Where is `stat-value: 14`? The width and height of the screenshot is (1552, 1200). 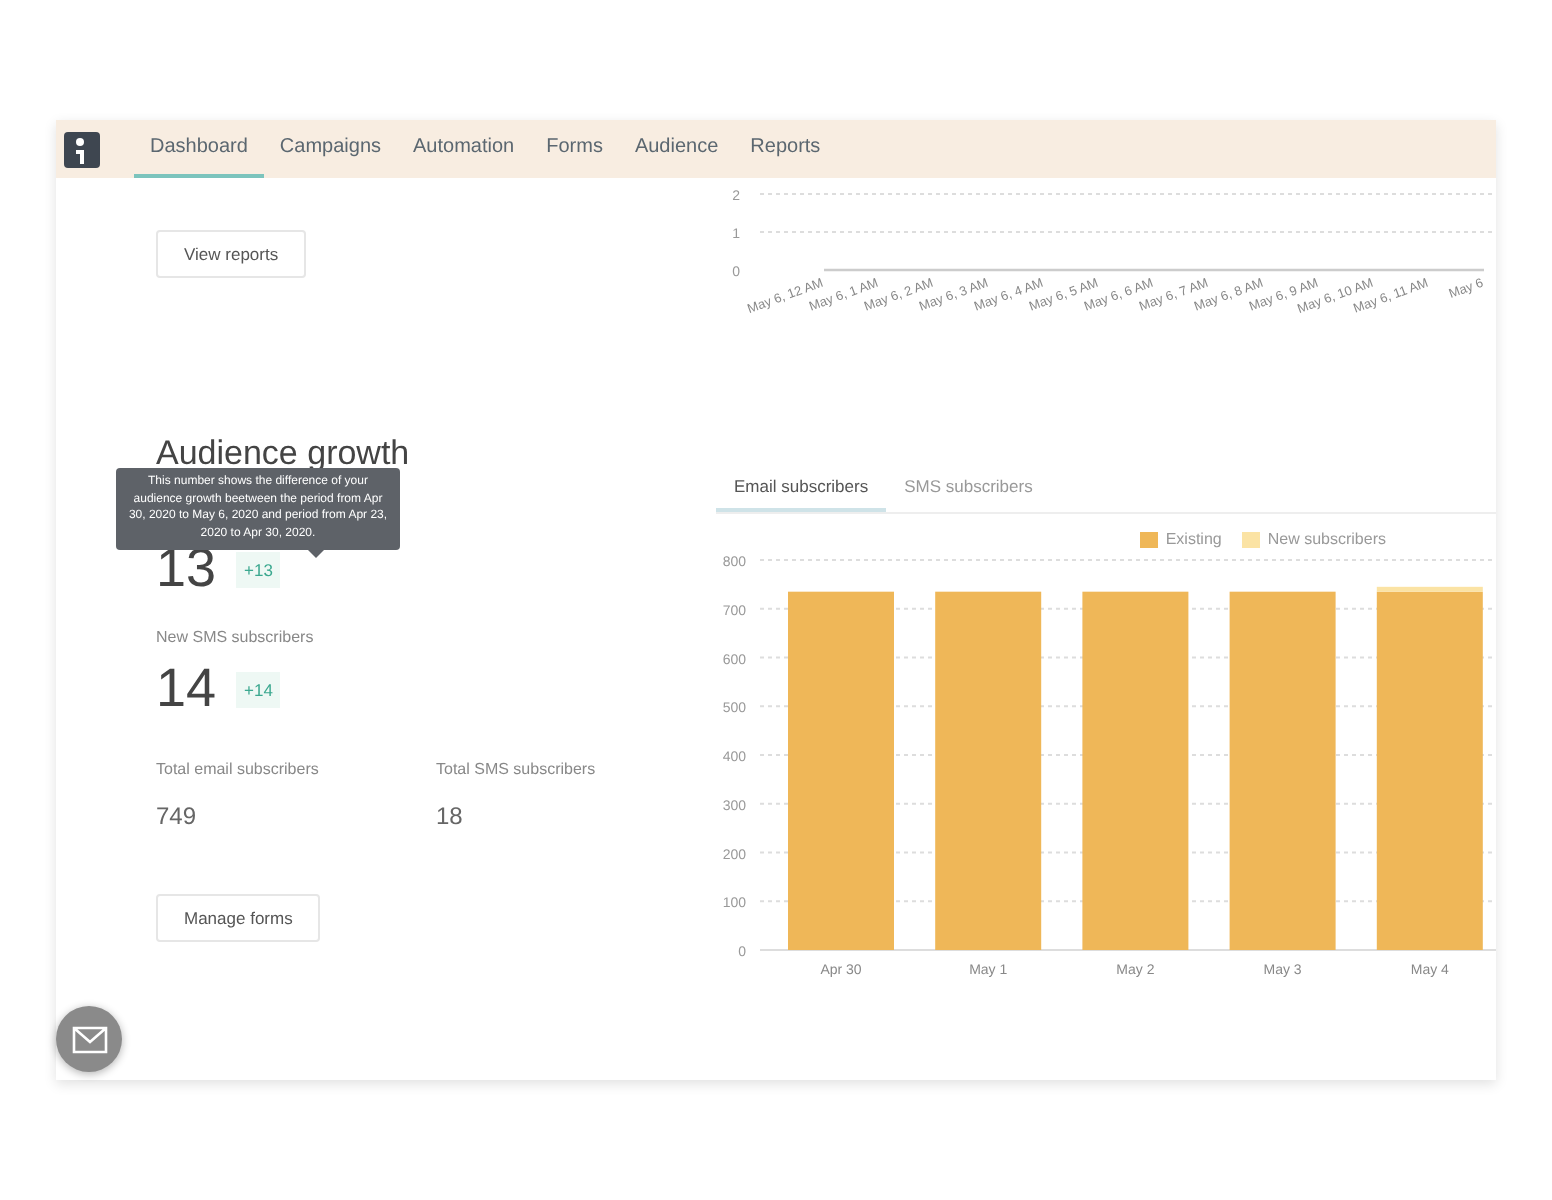 stat-value: 14 is located at coordinates (186, 689).